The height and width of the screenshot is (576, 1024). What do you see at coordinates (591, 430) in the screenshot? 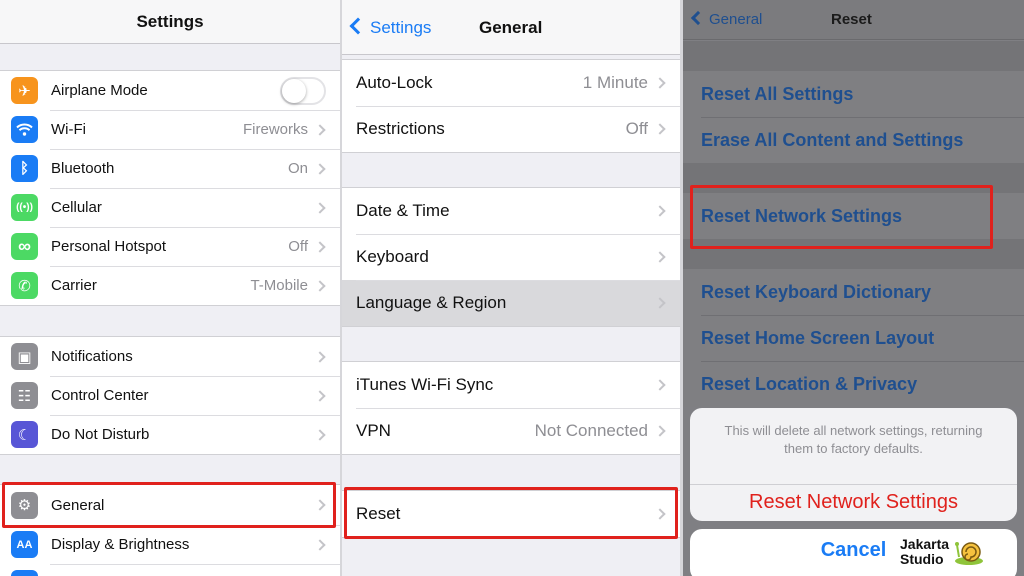
I see `general-item-value: Not Connected` at bounding box center [591, 430].